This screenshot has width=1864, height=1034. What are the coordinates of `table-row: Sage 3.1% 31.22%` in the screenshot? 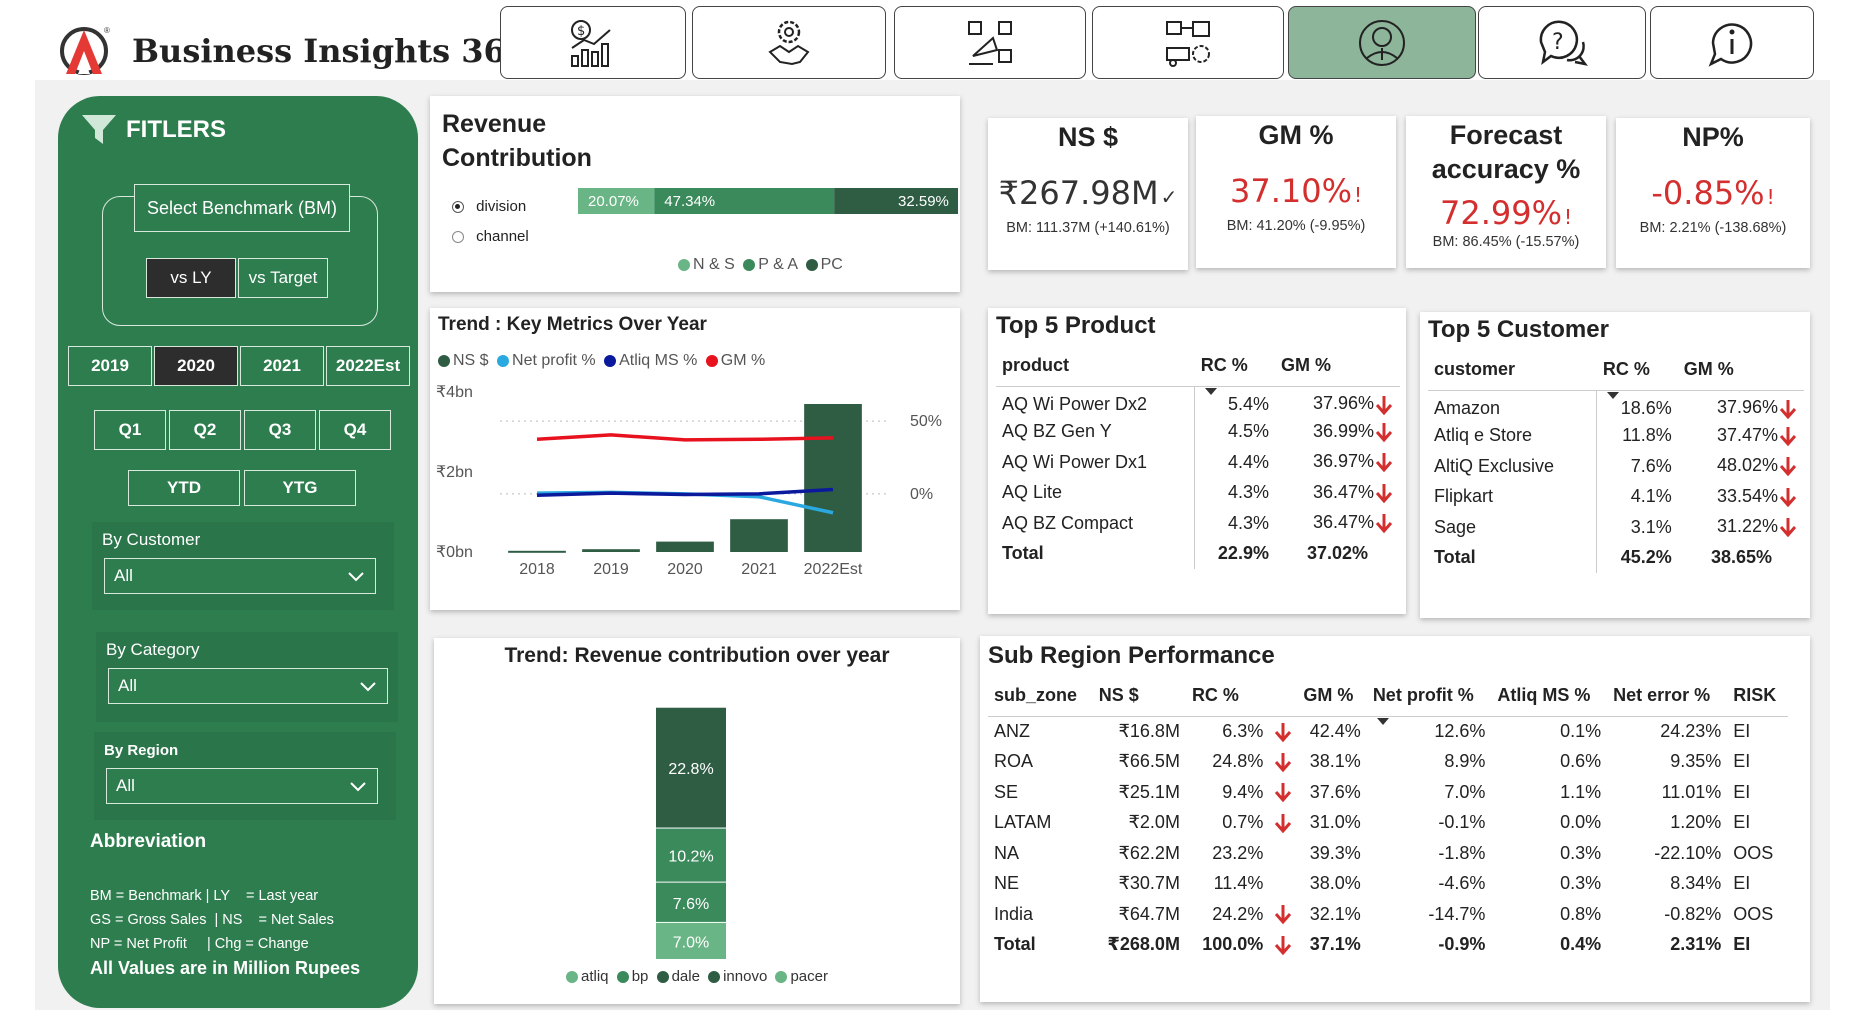 It's located at (1616, 527).